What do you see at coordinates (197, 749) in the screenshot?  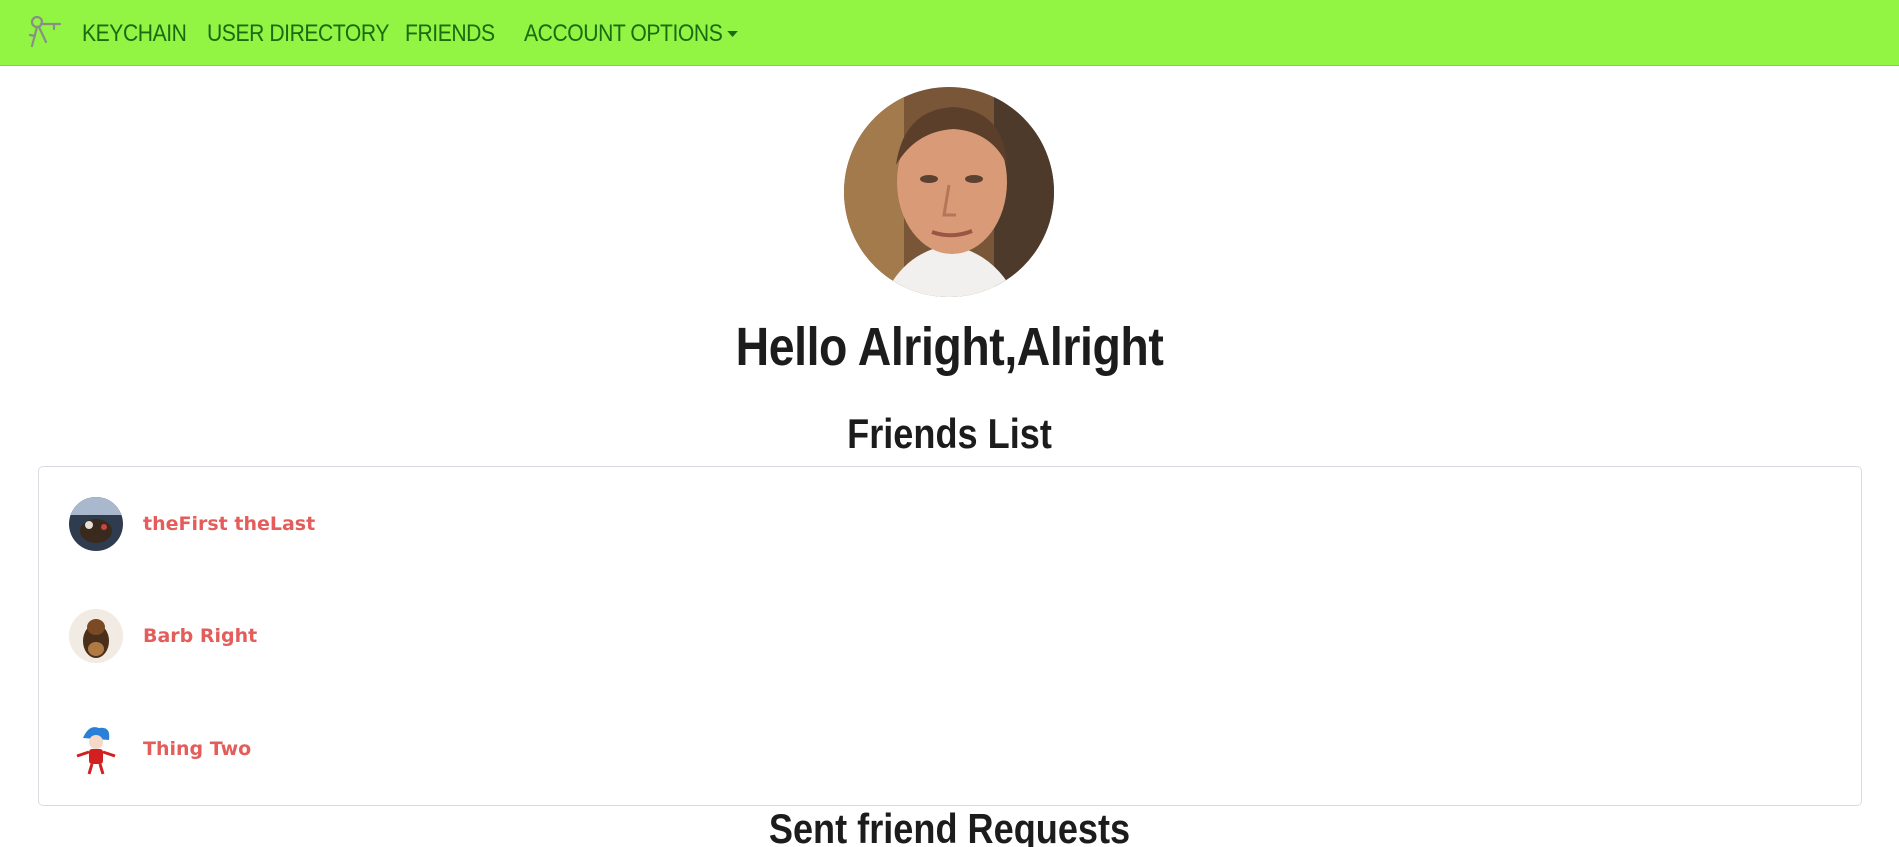 I see `friend-name: Thing Two` at bounding box center [197, 749].